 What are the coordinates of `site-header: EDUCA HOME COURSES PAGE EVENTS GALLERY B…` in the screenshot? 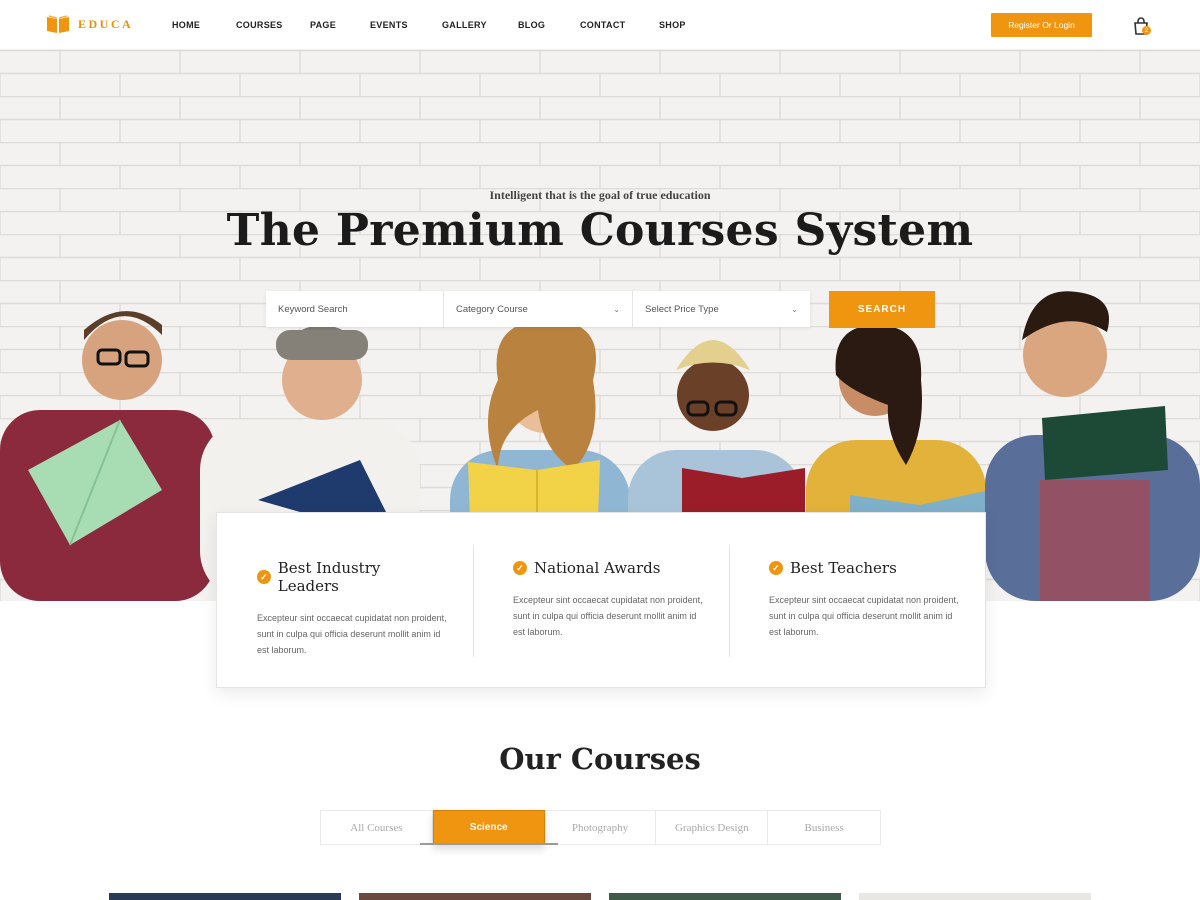 It's located at (600, 25).